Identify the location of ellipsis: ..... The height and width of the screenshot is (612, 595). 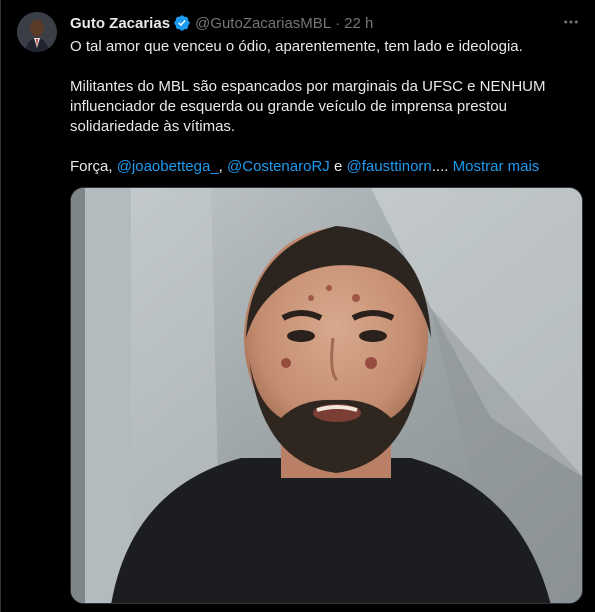
(440, 166).